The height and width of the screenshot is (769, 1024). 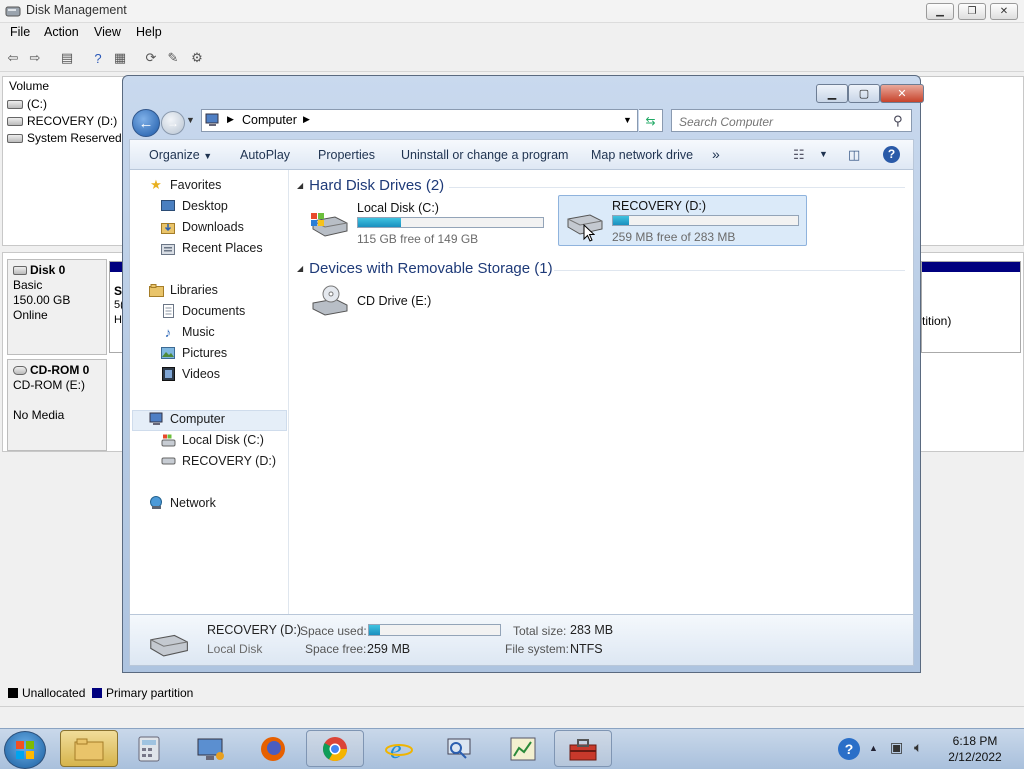 I want to click on forward-arrow-icon: →, so click(x=173, y=123).